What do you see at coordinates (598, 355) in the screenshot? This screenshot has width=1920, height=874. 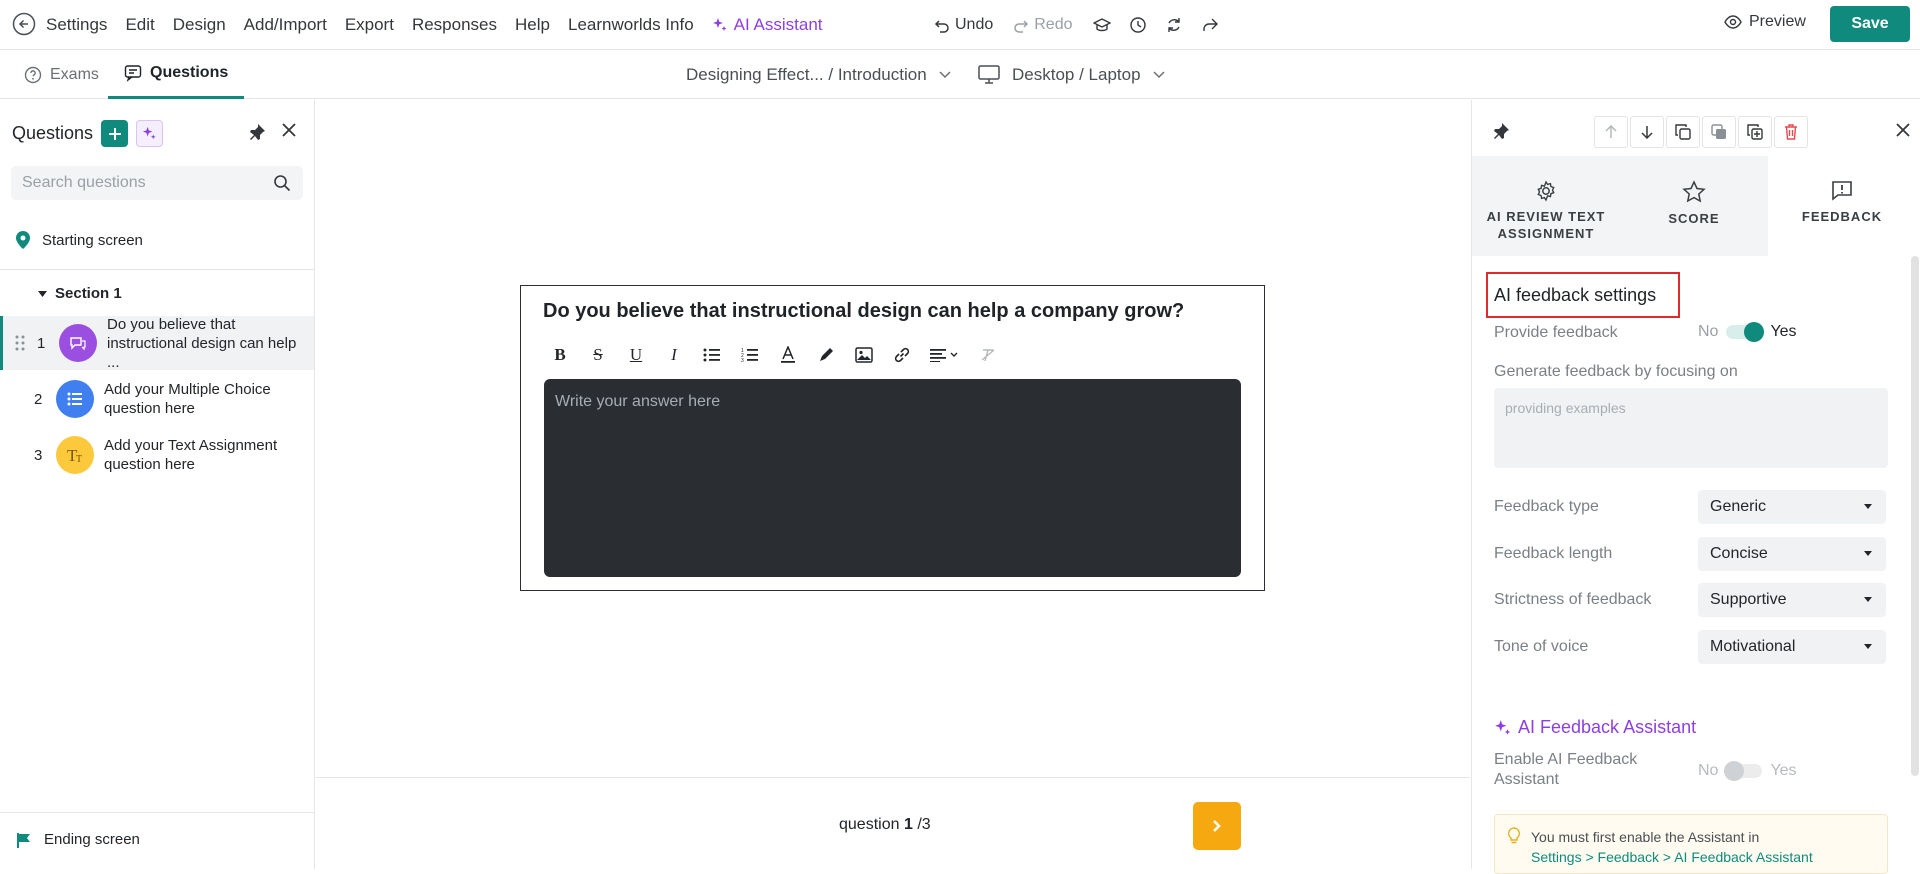 I see `strikethrough-icon: S` at bounding box center [598, 355].